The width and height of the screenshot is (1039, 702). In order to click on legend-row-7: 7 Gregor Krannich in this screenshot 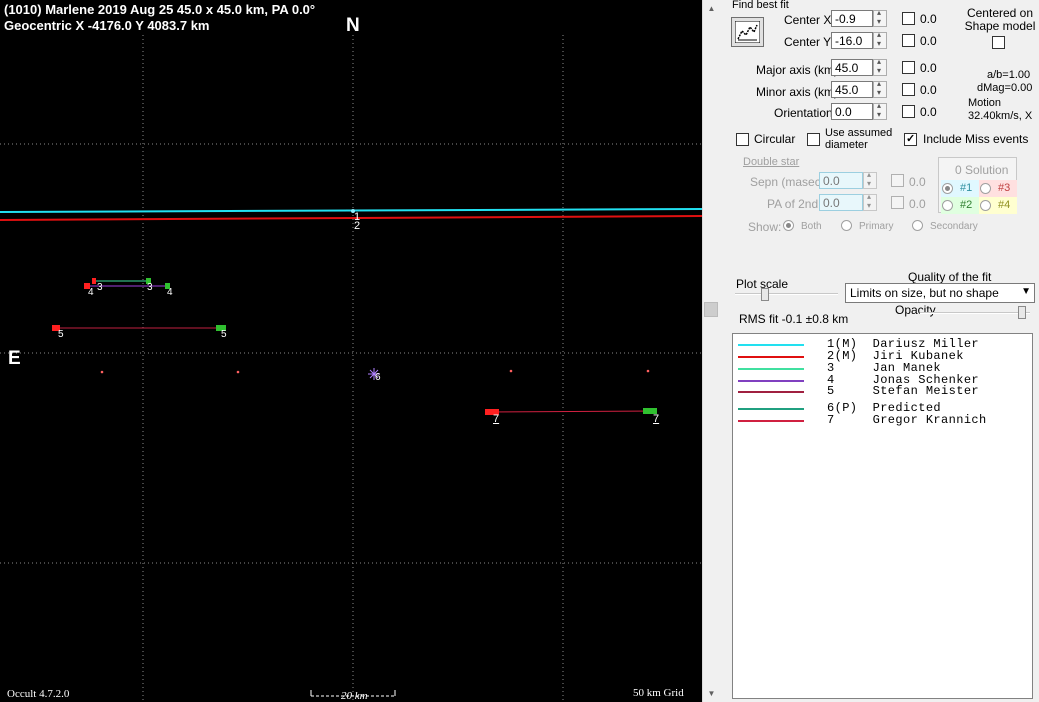, I will do `click(882, 420)`.